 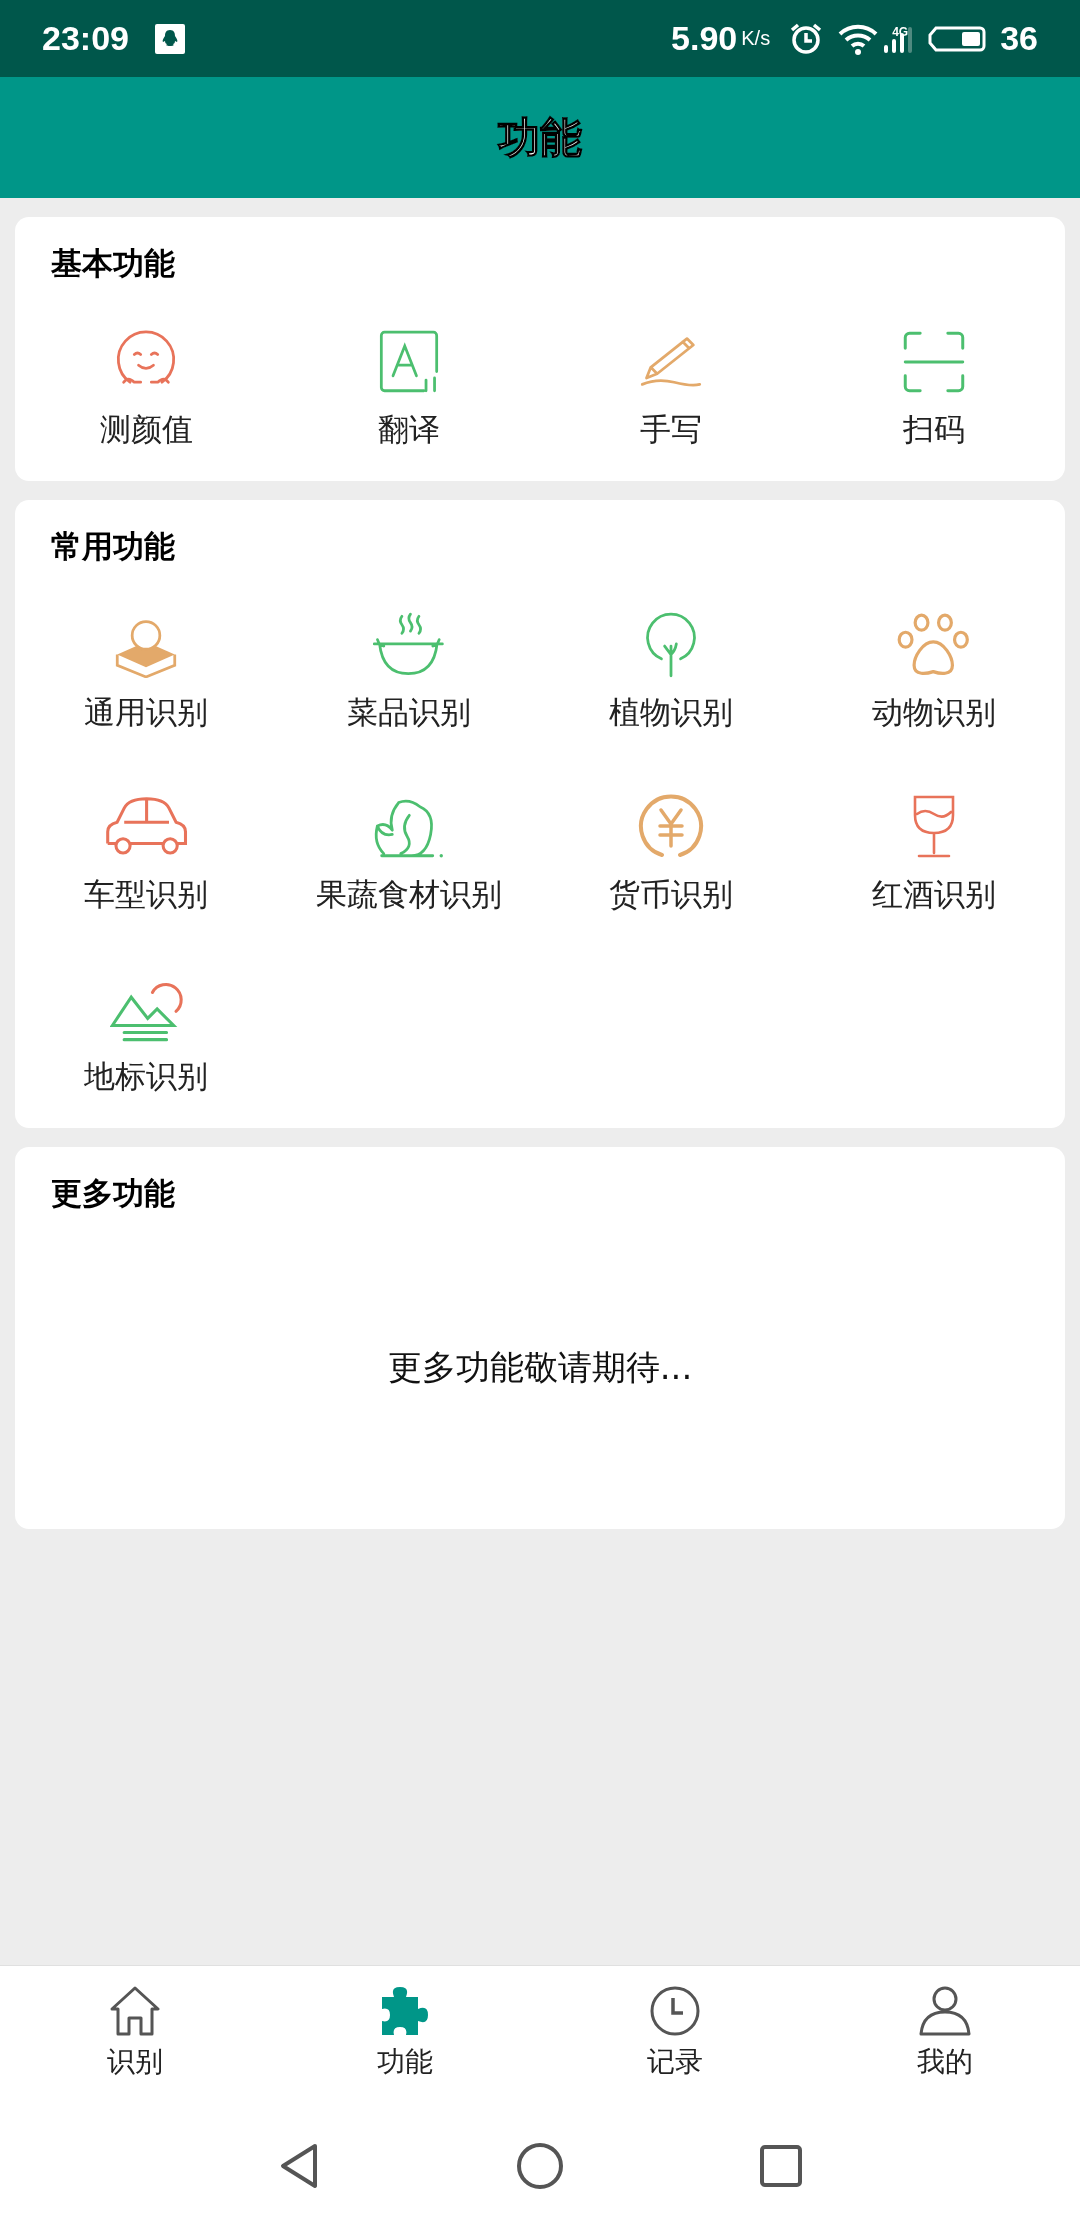 What do you see at coordinates (671, 895) in the screenshot?
I see `feature-label: 货币识别` at bounding box center [671, 895].